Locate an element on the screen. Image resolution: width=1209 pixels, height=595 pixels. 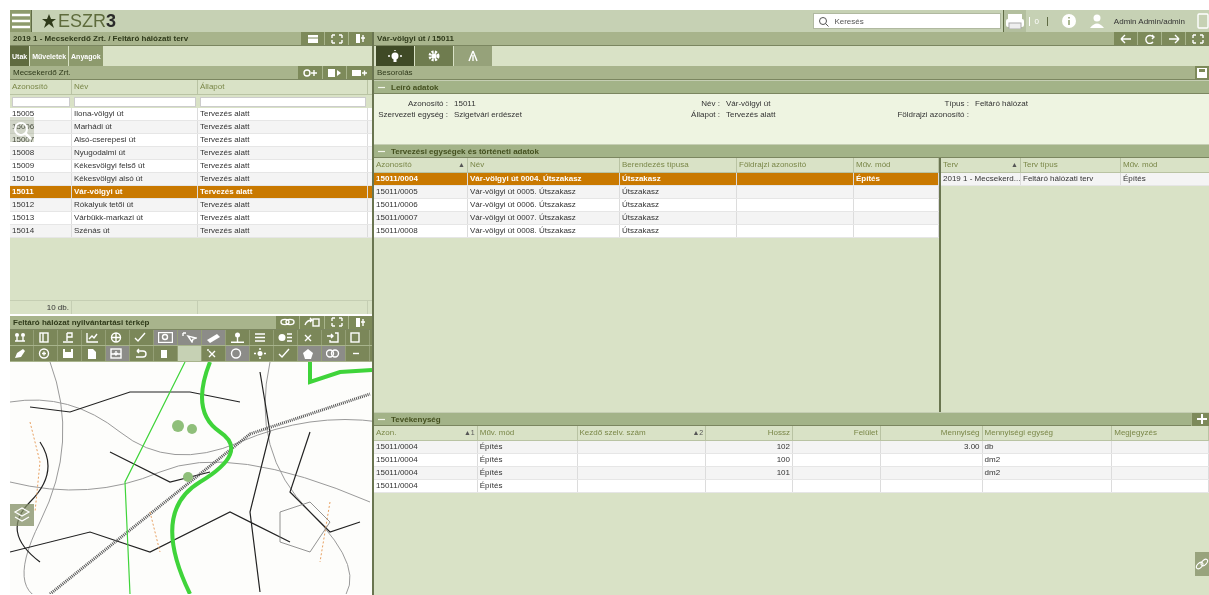
table-row: 15008 Nyugodalmi út Tervezés alatt is located at coordinates (191, 153).